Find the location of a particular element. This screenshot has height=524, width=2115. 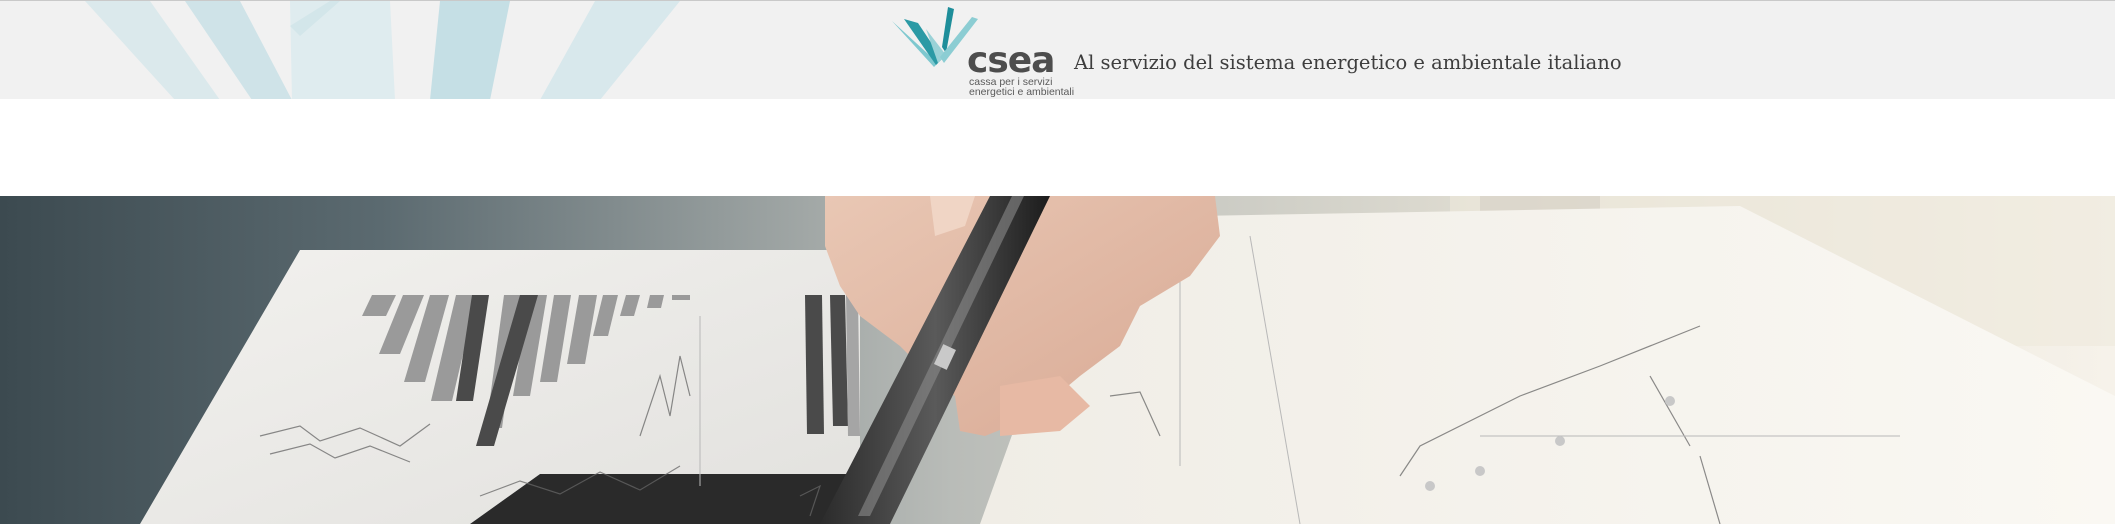

header-decorative-rays is located at coordinates (382, 50).